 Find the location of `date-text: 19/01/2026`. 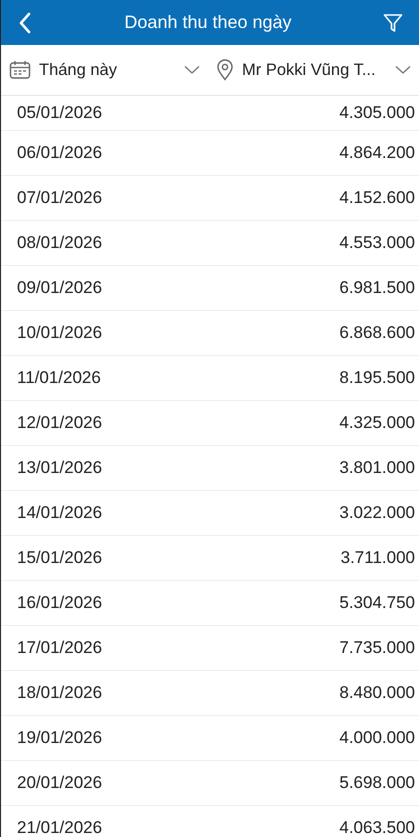

date-text: 19/01/2026 is located at coordinates (59, 738).